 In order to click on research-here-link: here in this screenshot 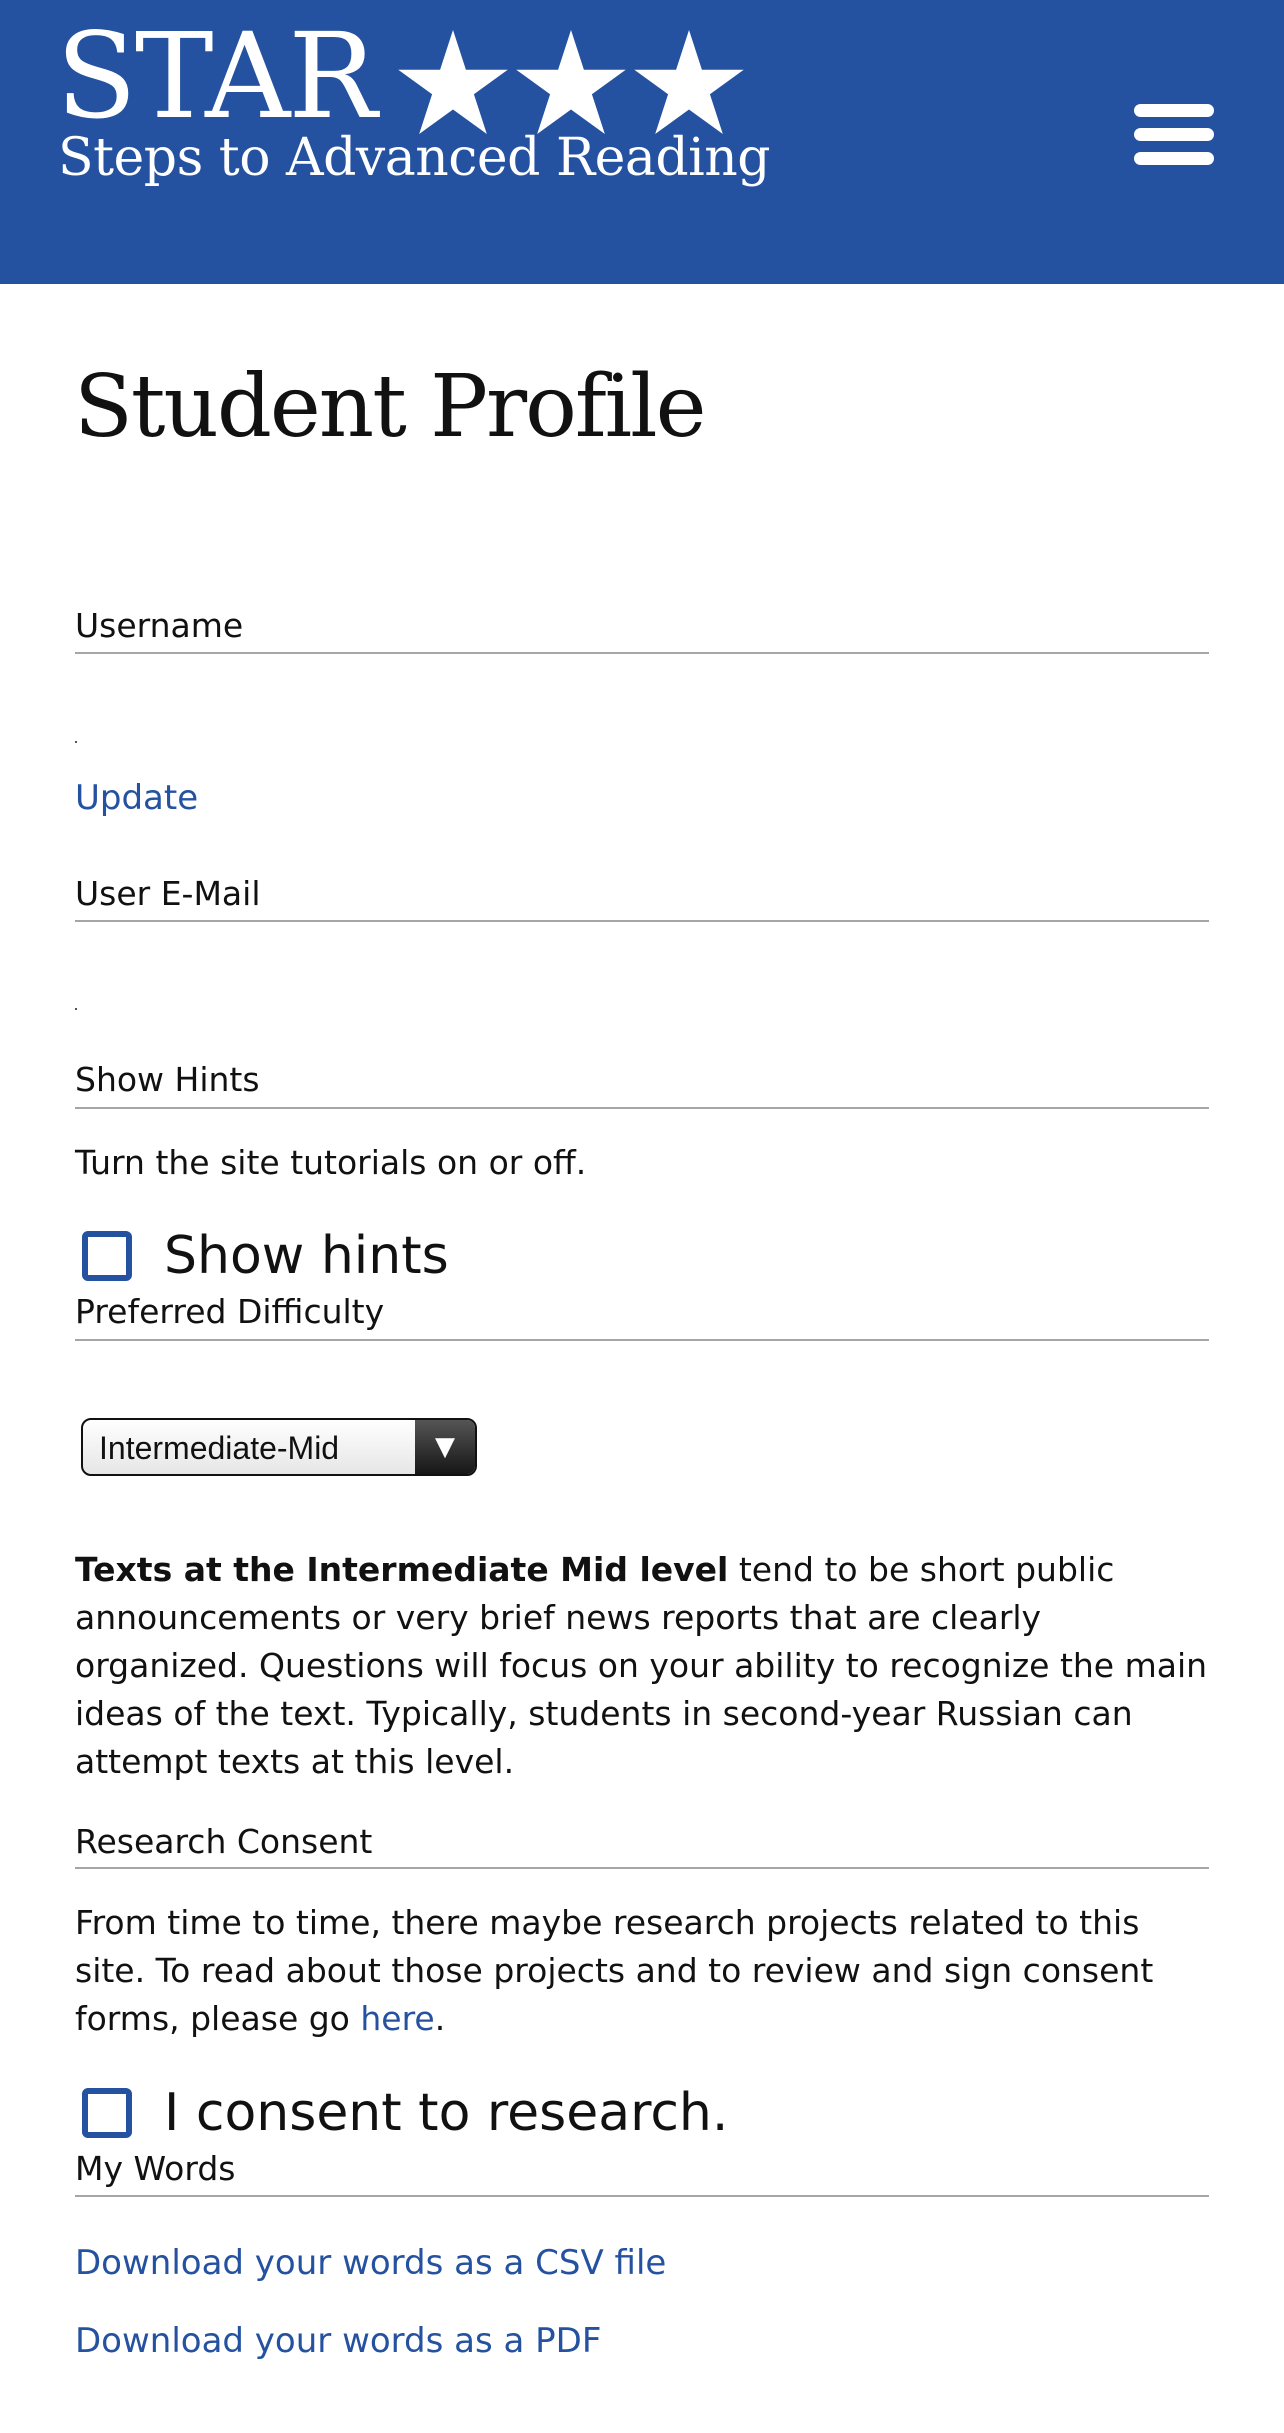, I will do `click(397, 2018)`.